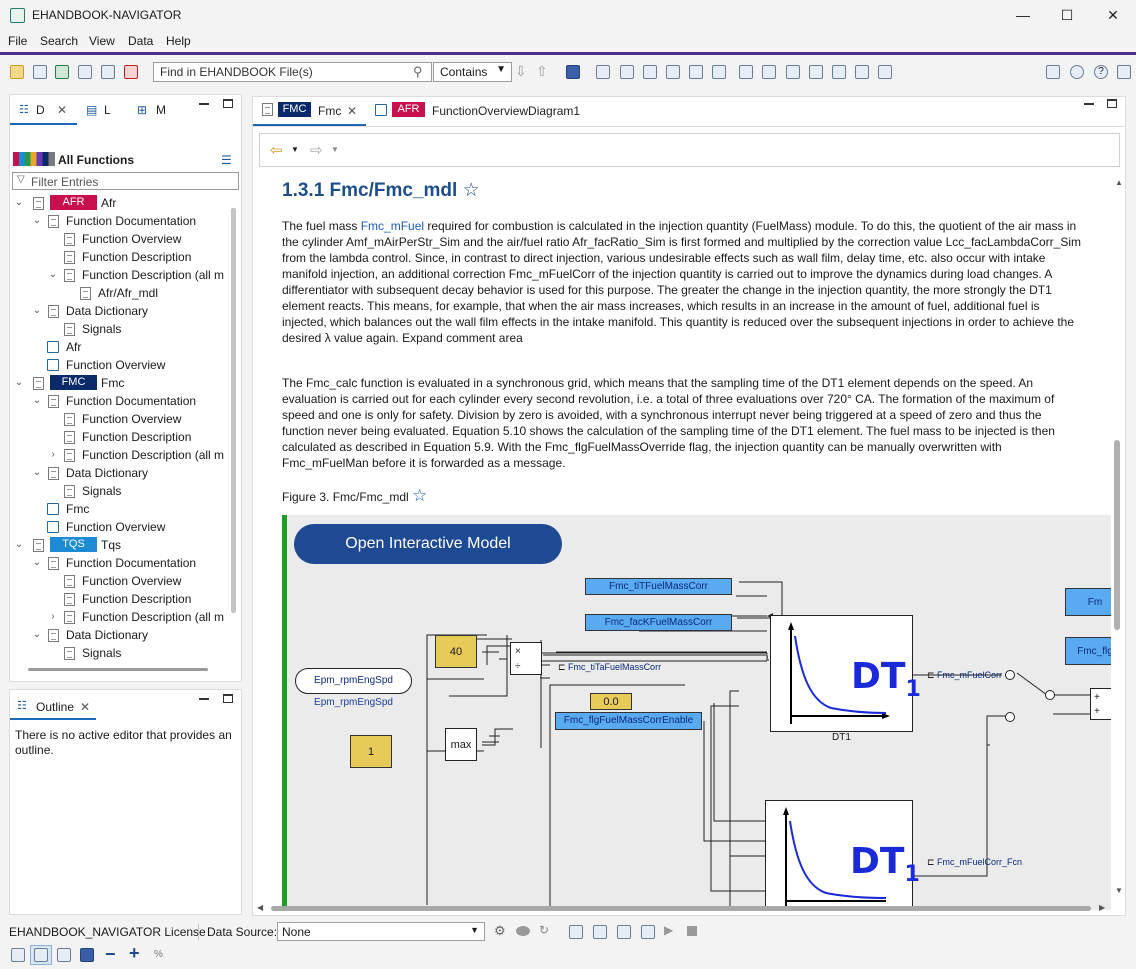  I want to click on back-icon: ⇦, so click(276, 150).